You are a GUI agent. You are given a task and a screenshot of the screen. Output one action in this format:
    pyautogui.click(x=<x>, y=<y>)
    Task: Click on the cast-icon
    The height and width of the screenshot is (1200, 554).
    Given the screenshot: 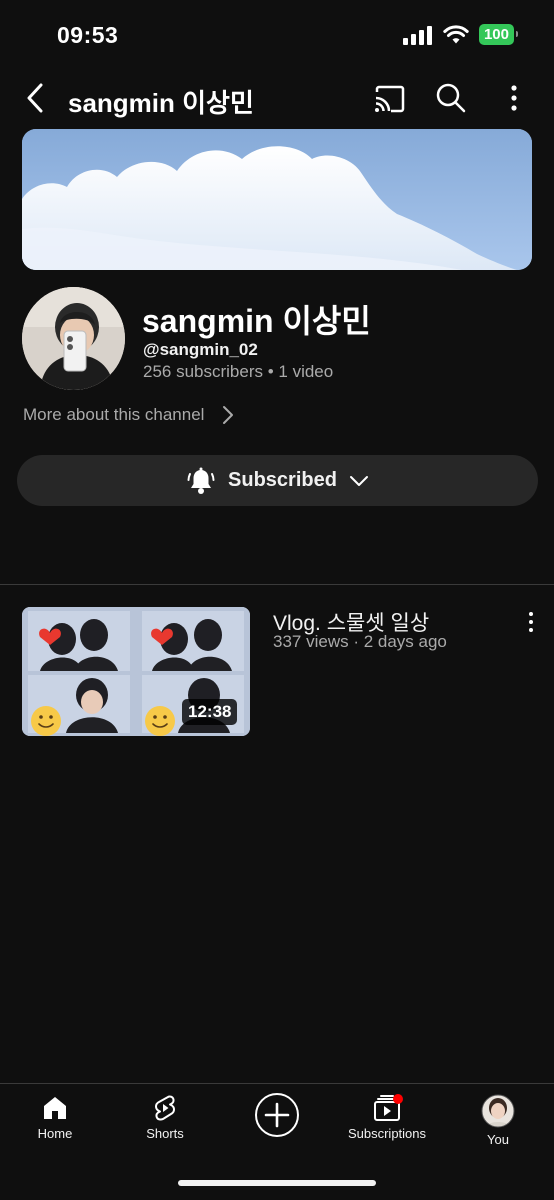 What is the action you would take?
    pyautogui.click(x=390, y=99)
    